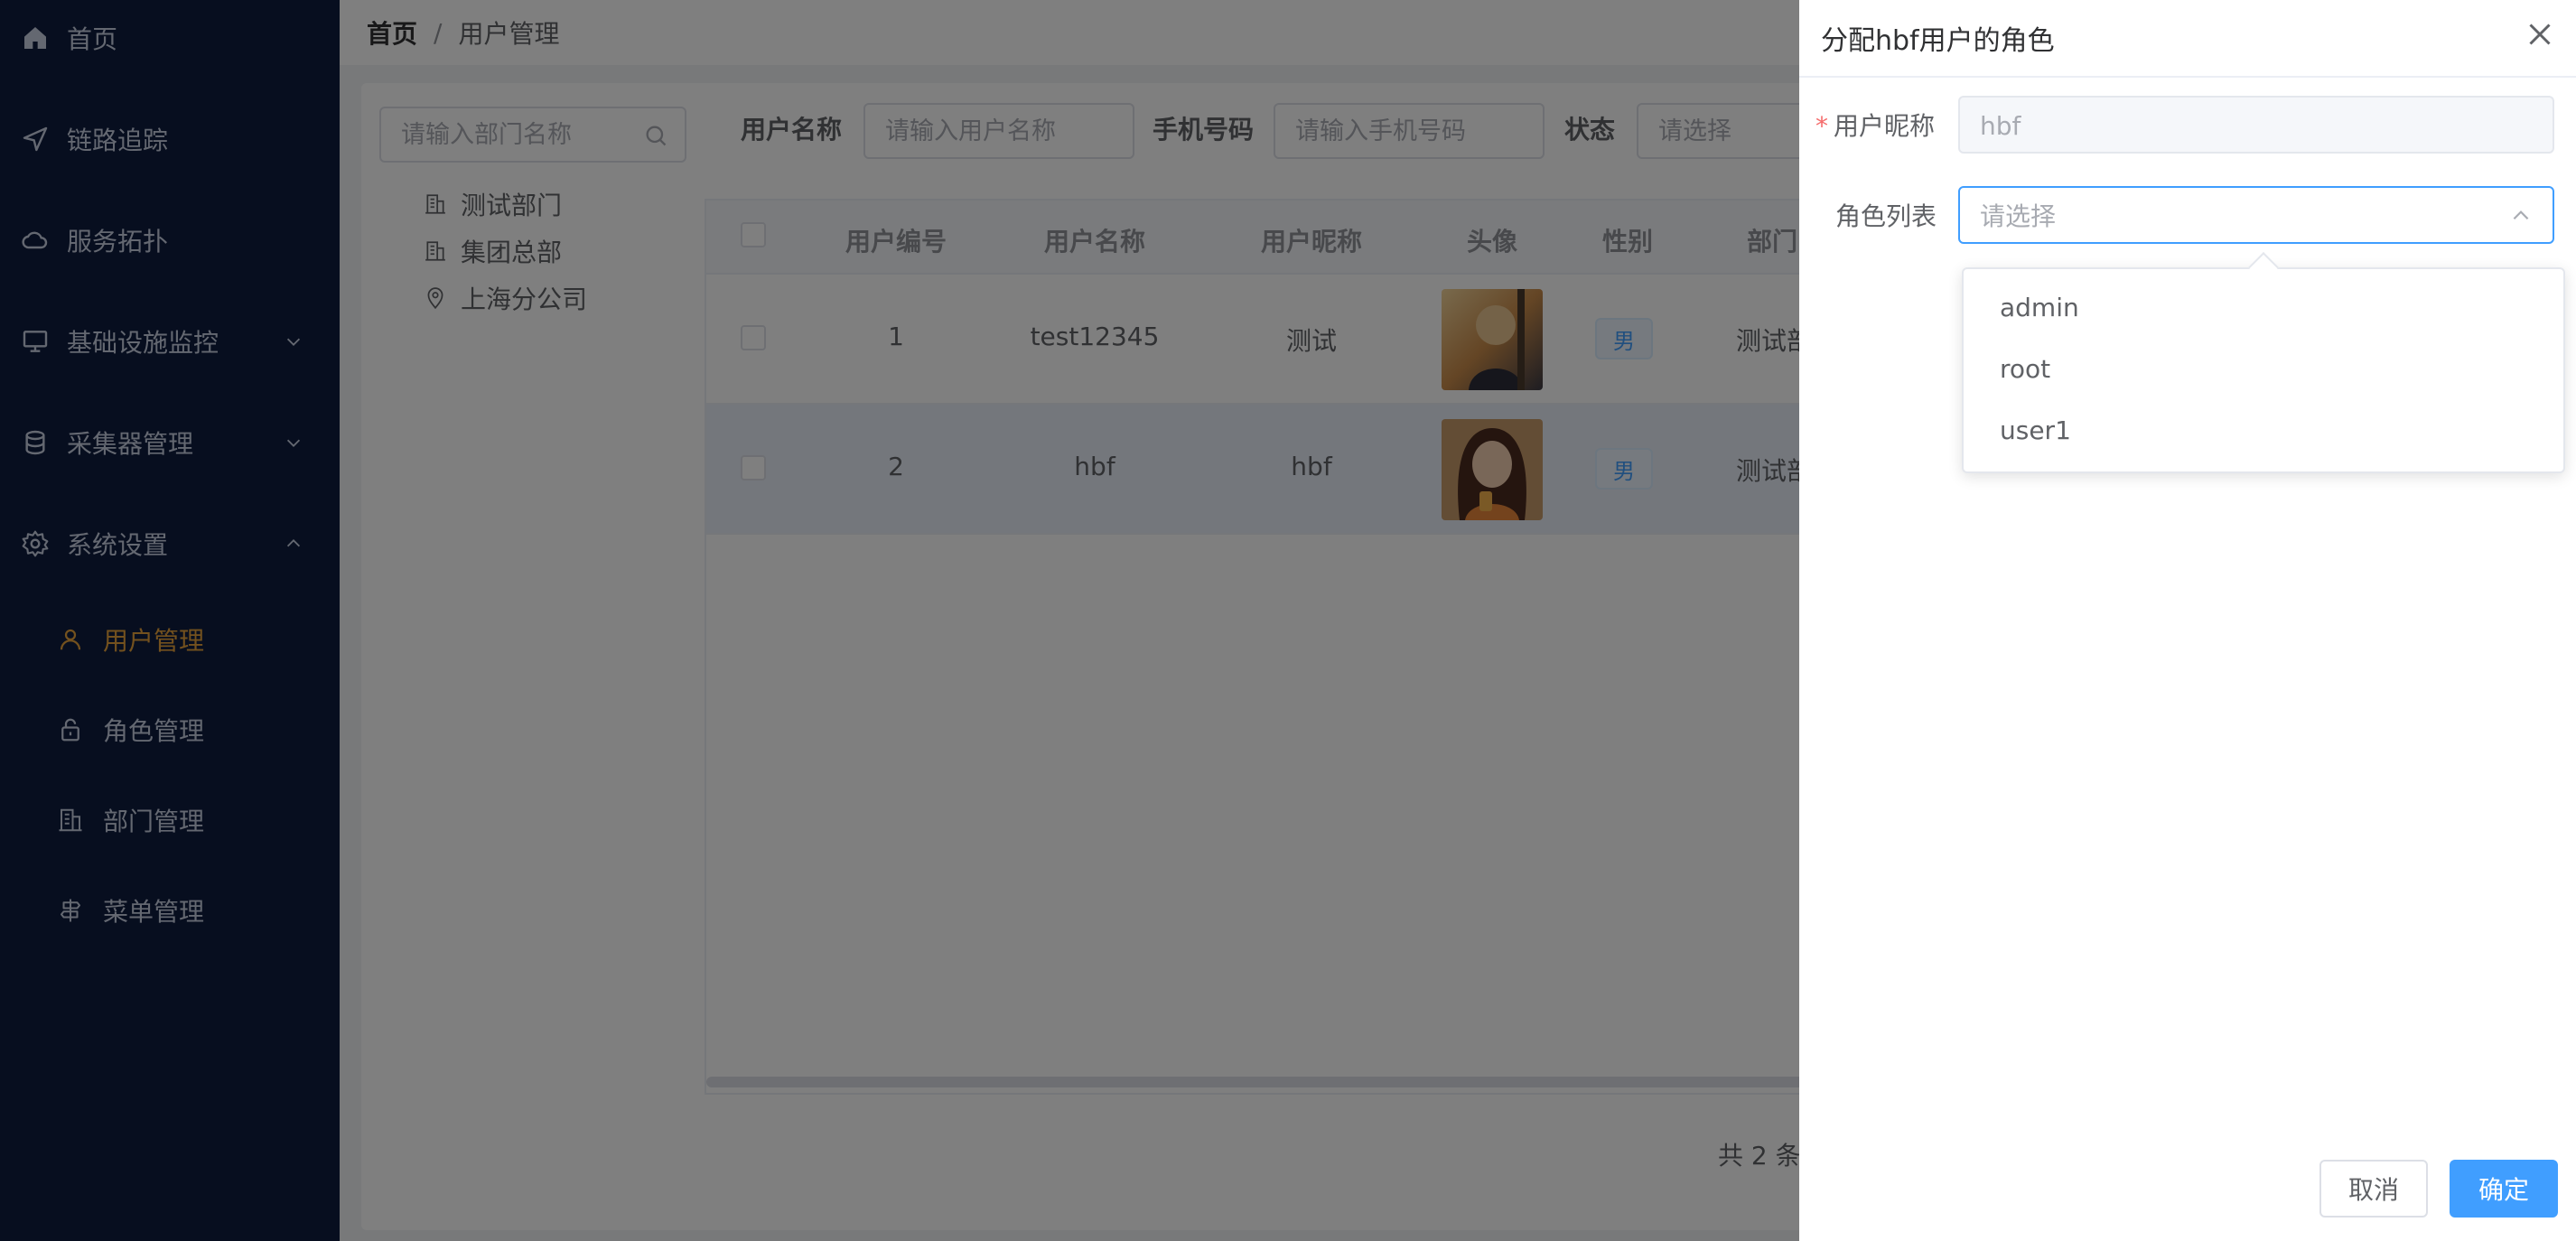 The width and height of the screenshot is (2576, 1241). What do you see at coordinates (2233, 125) in the screenshot?
I see `nickname-input` at bounding box center [2233, 125].